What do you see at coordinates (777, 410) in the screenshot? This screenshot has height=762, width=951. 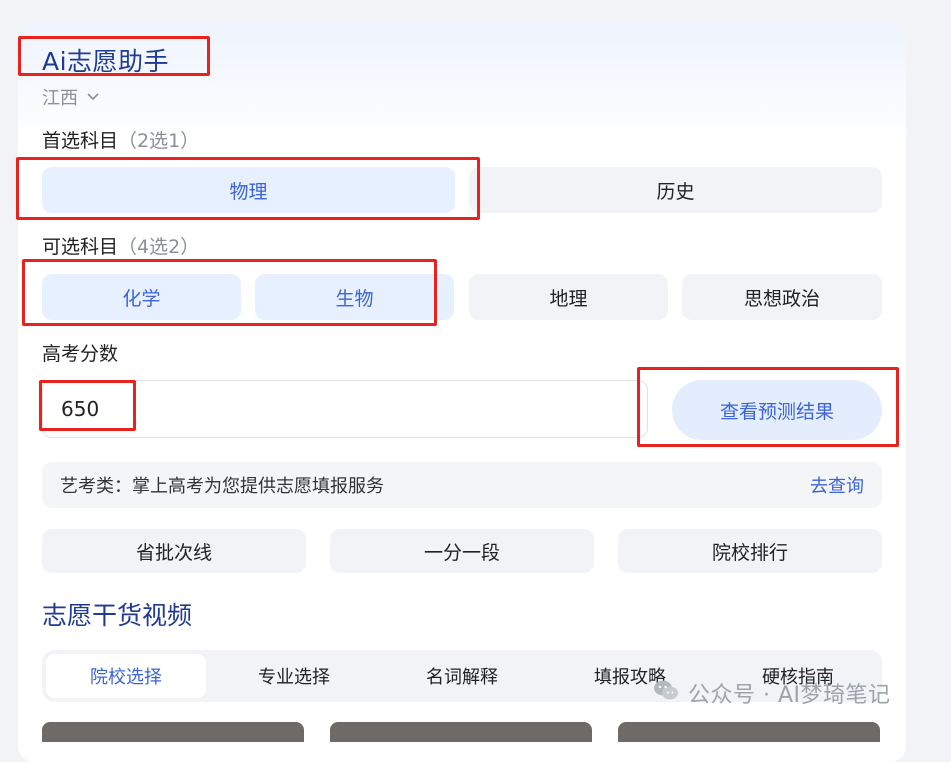 I see `predict-button: 查看预测结果` at bounding box center [777, 410].